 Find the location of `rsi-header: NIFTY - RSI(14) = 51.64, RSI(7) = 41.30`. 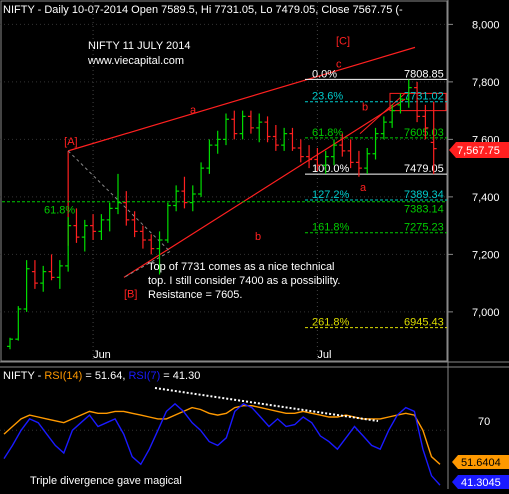

rsi-header: NIFTY - RSI(14) = 51.64, RSI(7) = 41.30 is located at coordinates (101, 376).